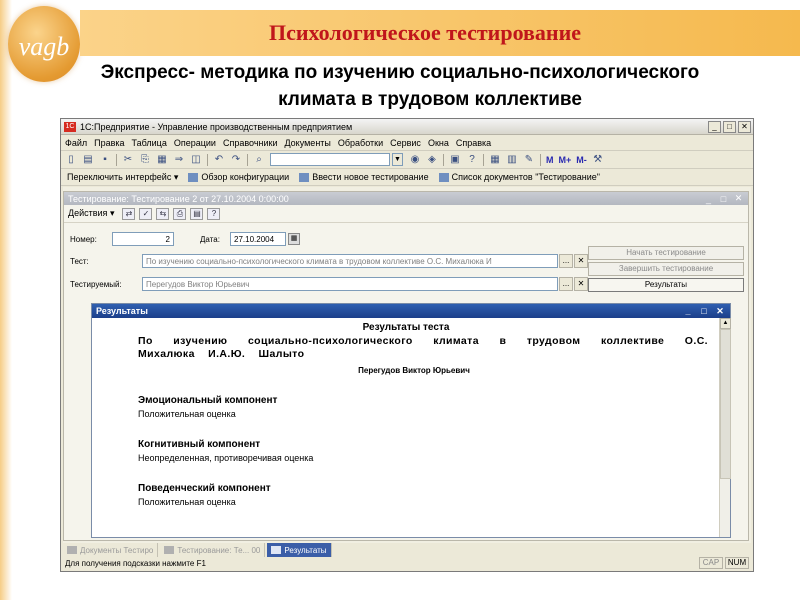 This screenshot has height=600, width=800. I want to click on config-overview-label: Обзор конфигурации, so click(245, 177).